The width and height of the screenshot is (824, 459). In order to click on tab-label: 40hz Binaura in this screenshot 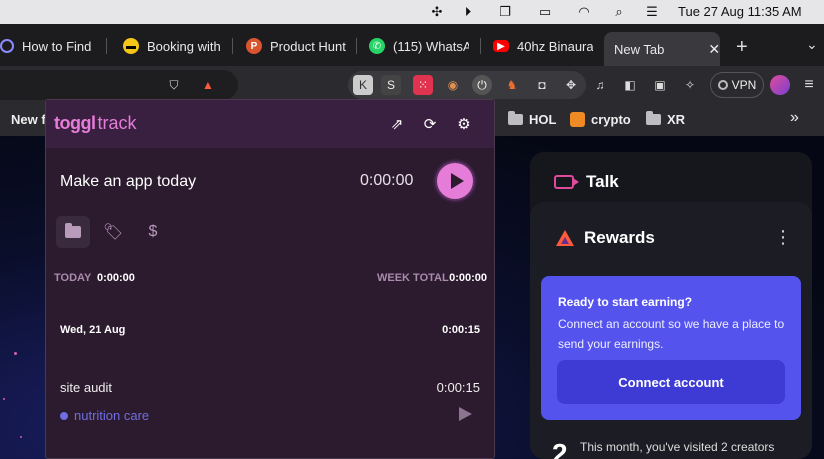, I will do `click(555, 46)`.